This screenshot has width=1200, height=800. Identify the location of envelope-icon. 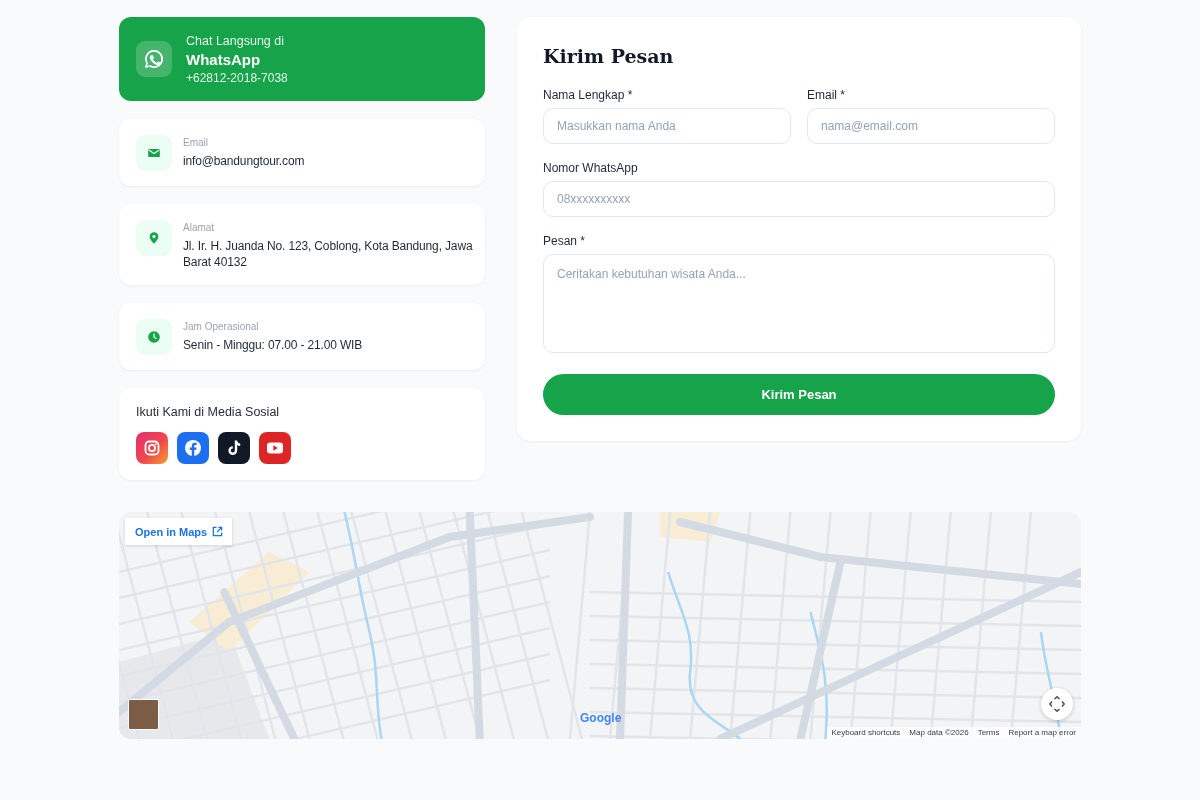
(154, 153).